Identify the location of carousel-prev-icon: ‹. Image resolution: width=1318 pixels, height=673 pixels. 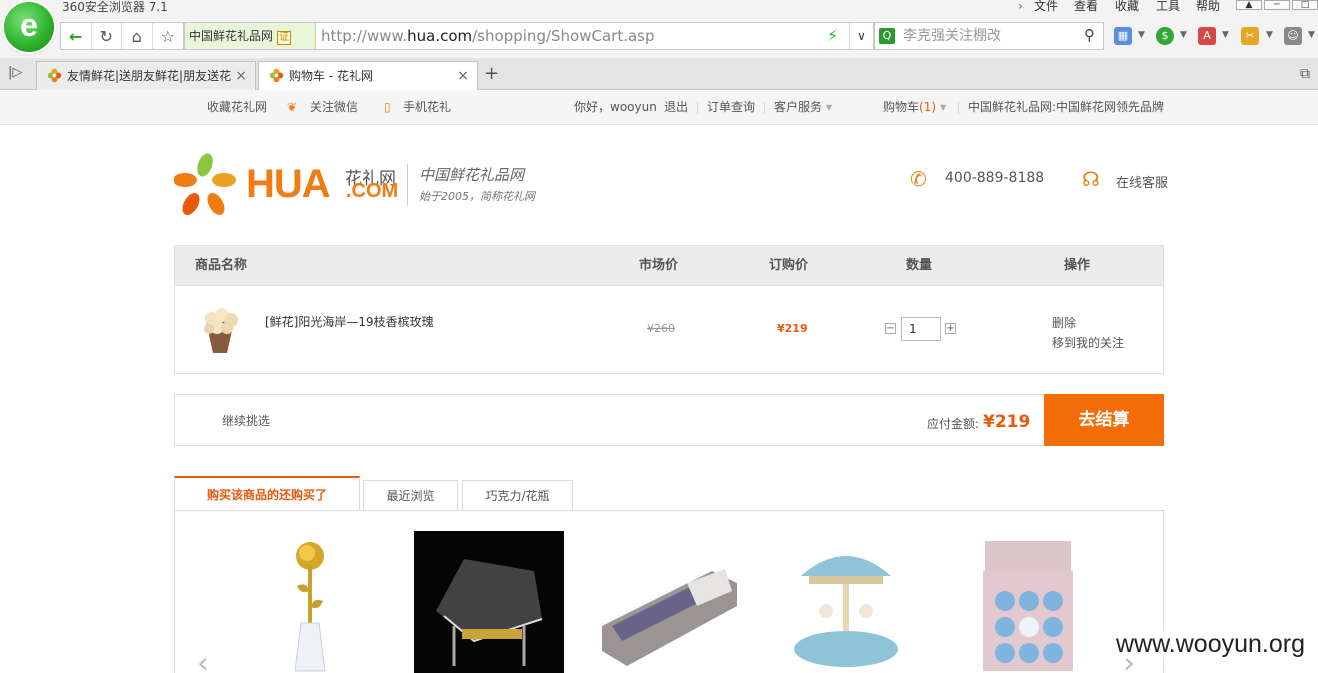
(203, 659).